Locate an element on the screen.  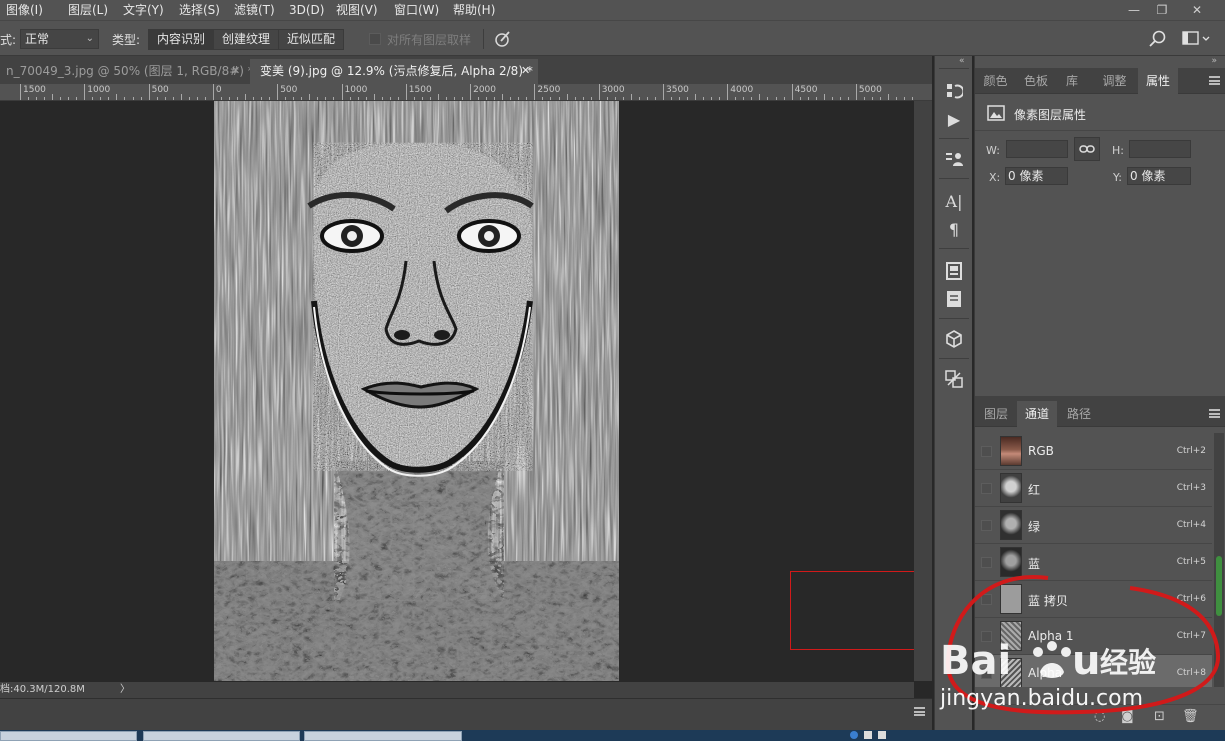
menu-type: 文字(Y) is located at coordinates (143, 10).